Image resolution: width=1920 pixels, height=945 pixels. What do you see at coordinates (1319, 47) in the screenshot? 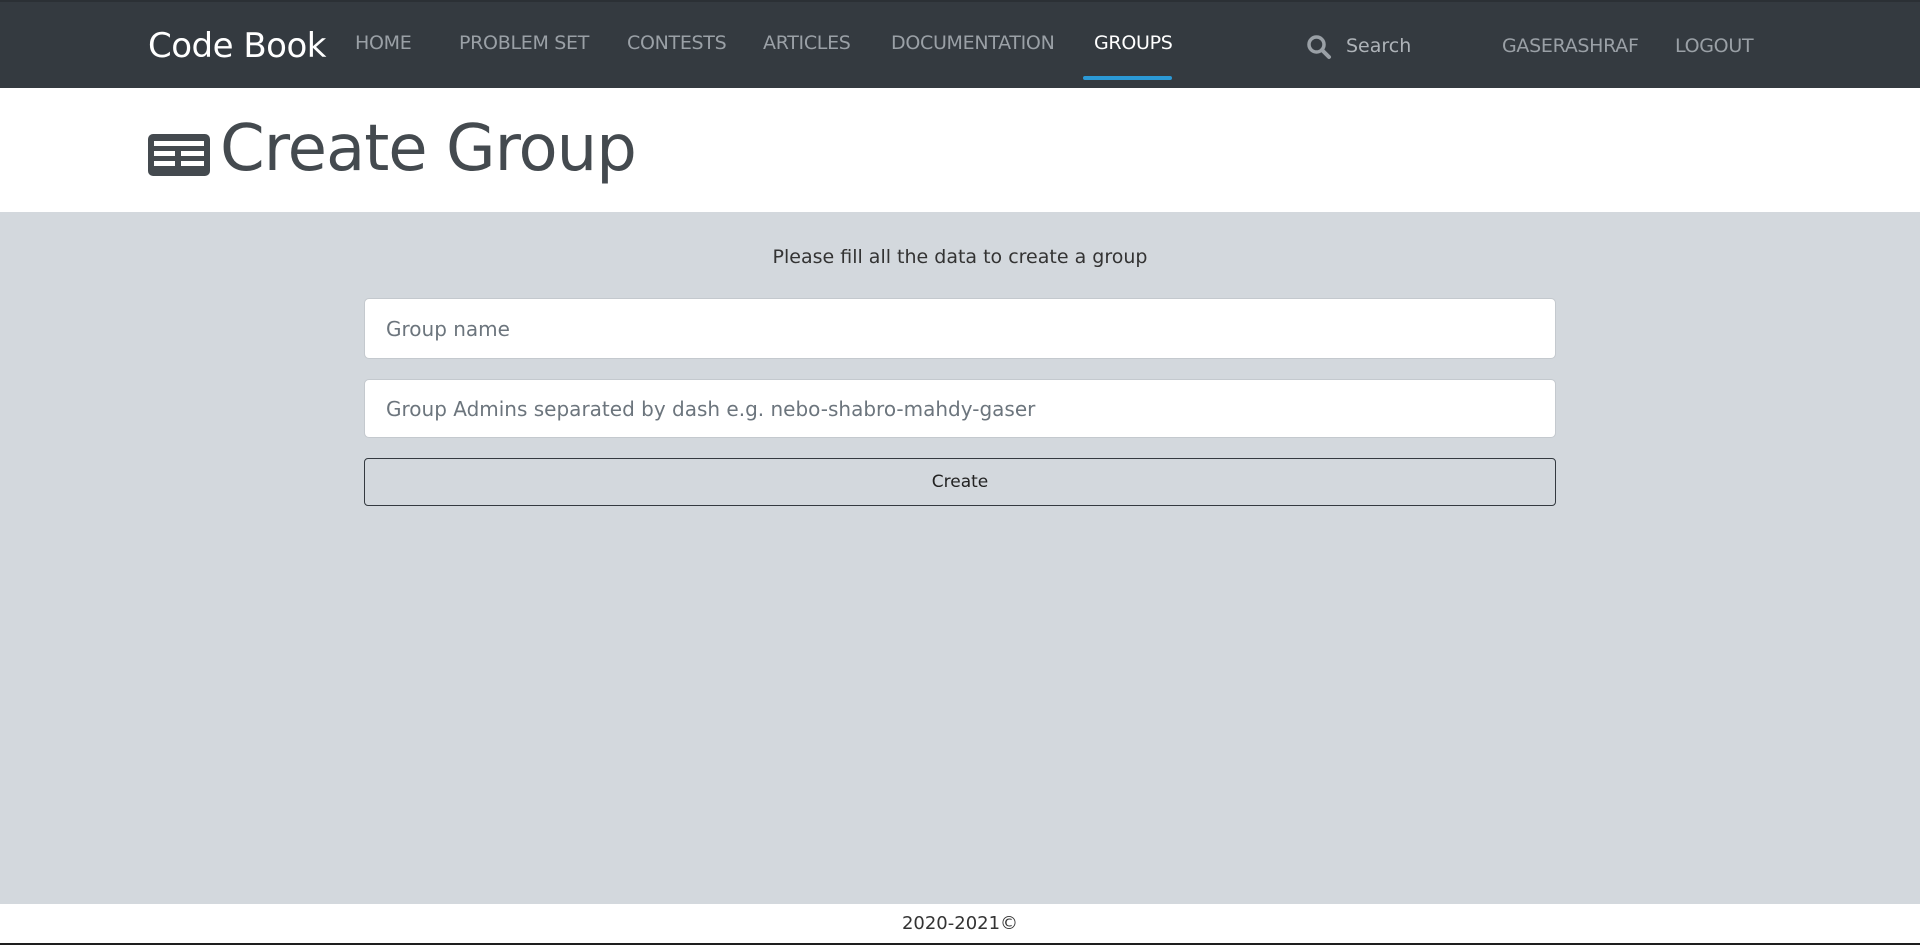
I see `search-icon` at bounding box center [1319, 47].